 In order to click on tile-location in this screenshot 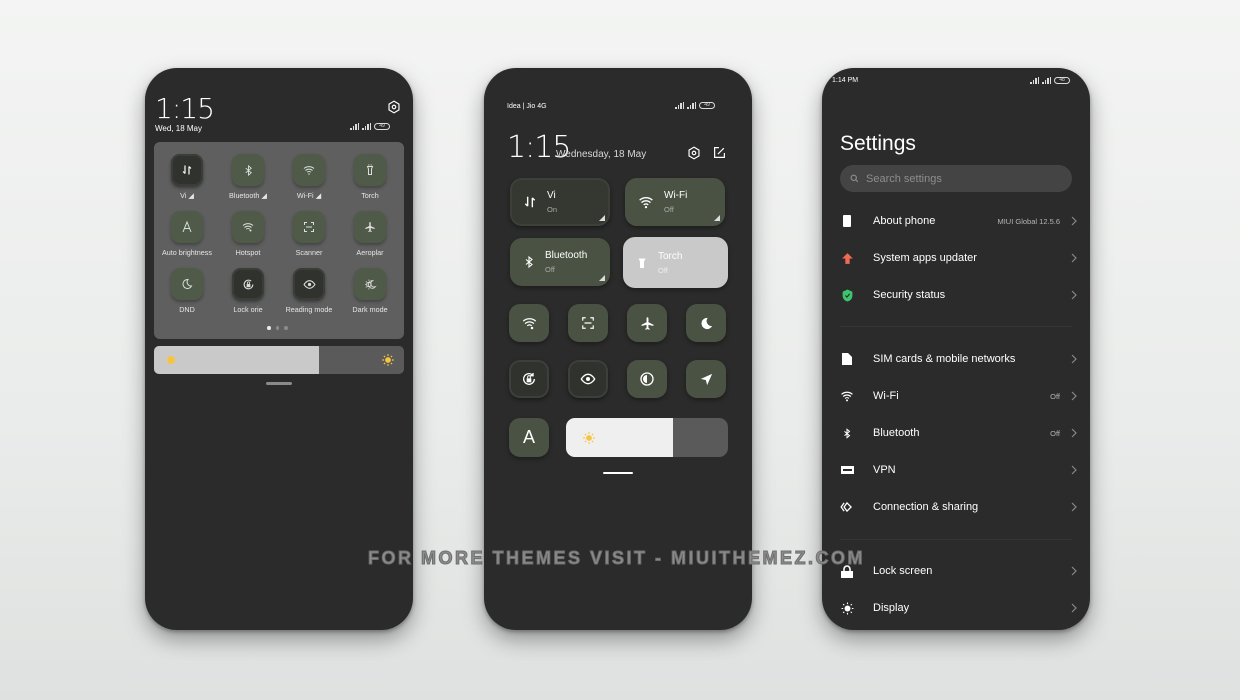, I will do `click(706, 379)`.